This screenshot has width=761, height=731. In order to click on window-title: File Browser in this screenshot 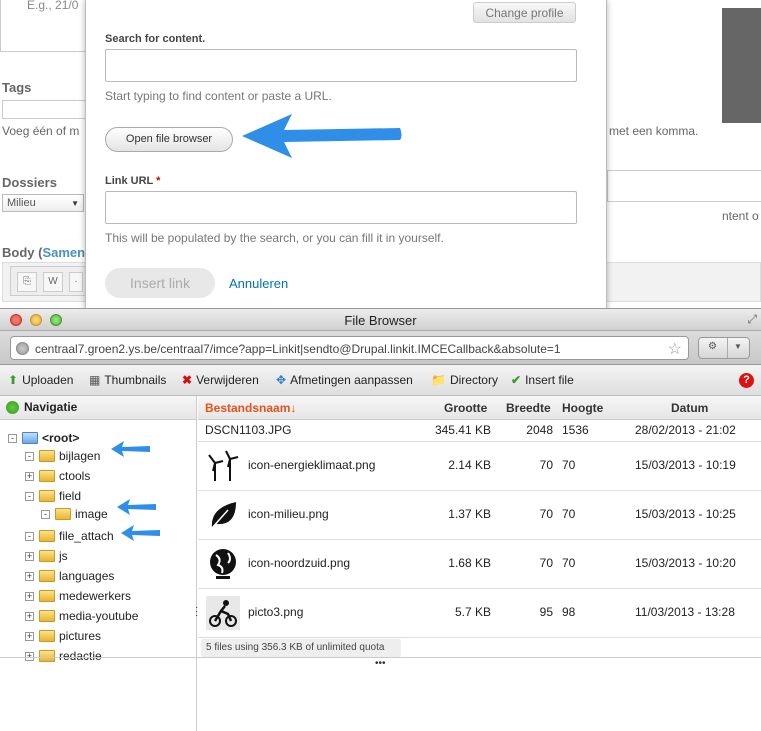, I will do `click(380, 320)`.